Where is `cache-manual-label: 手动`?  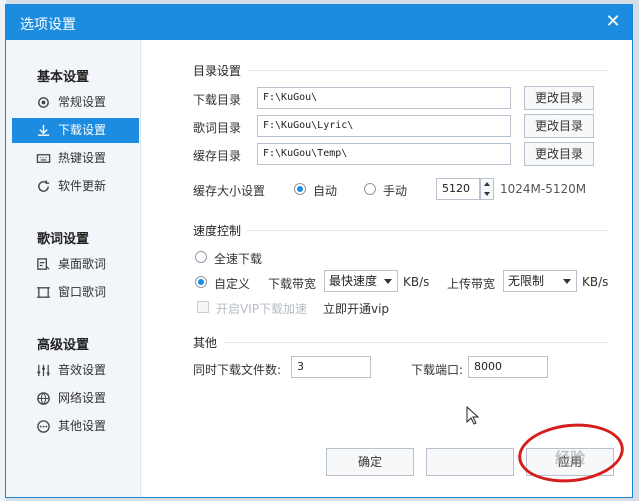
cache-manual-label: 手动 is located at coordinates (395, 191).